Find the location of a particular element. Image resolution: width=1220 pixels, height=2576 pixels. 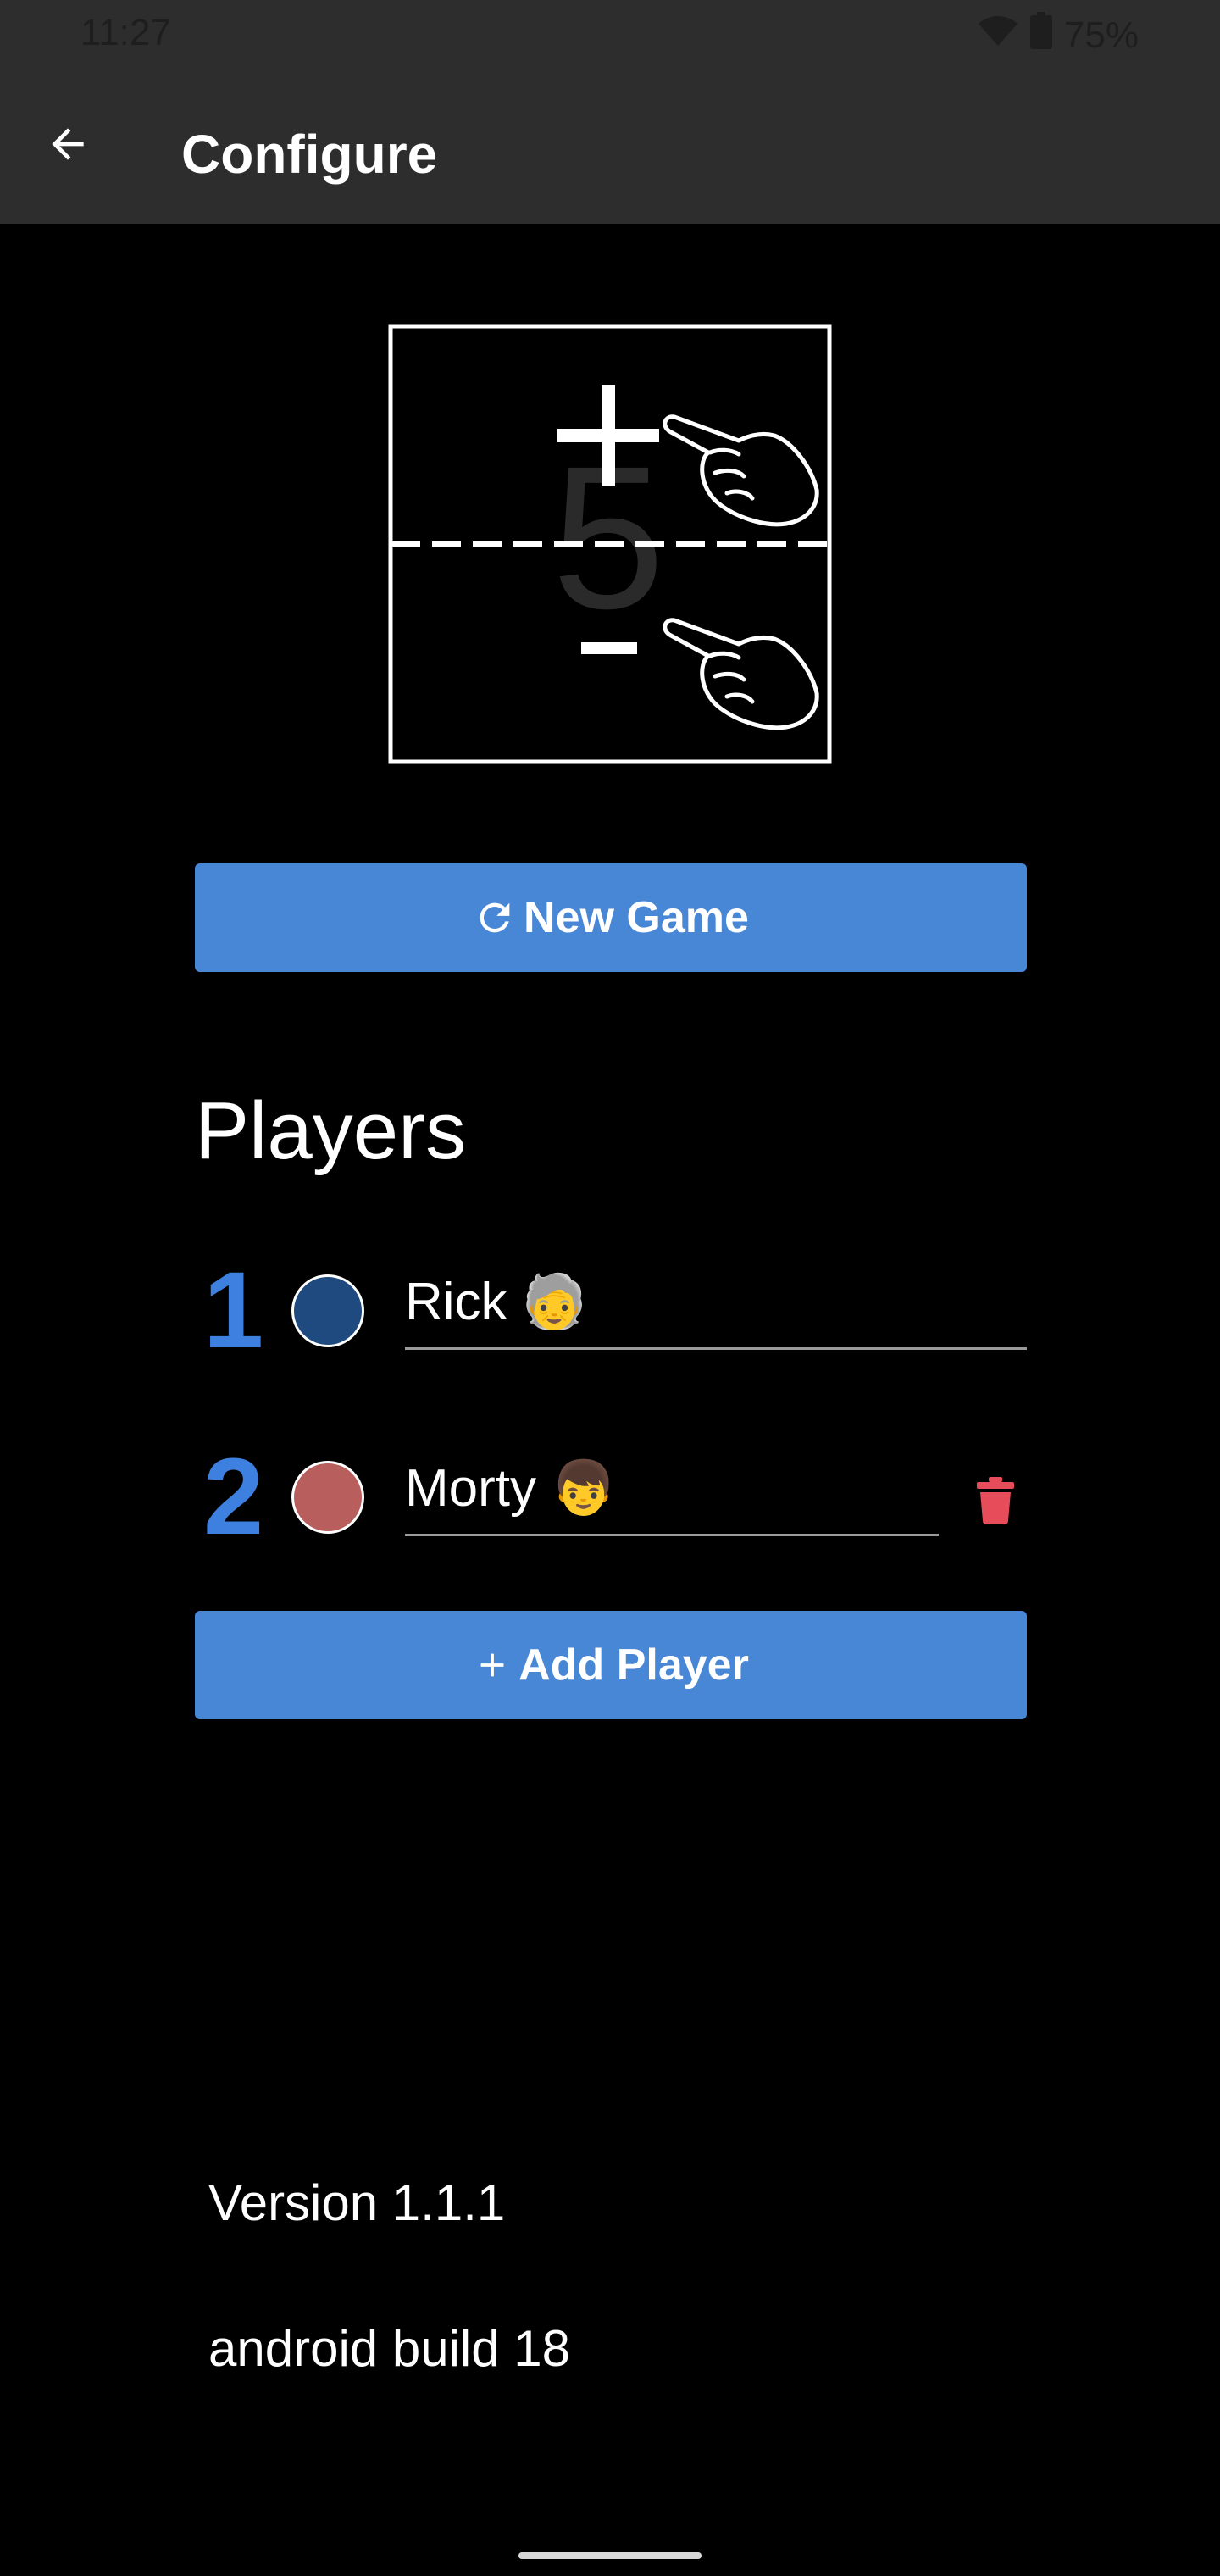

plus-icon is located at coordinates (492, 1665).